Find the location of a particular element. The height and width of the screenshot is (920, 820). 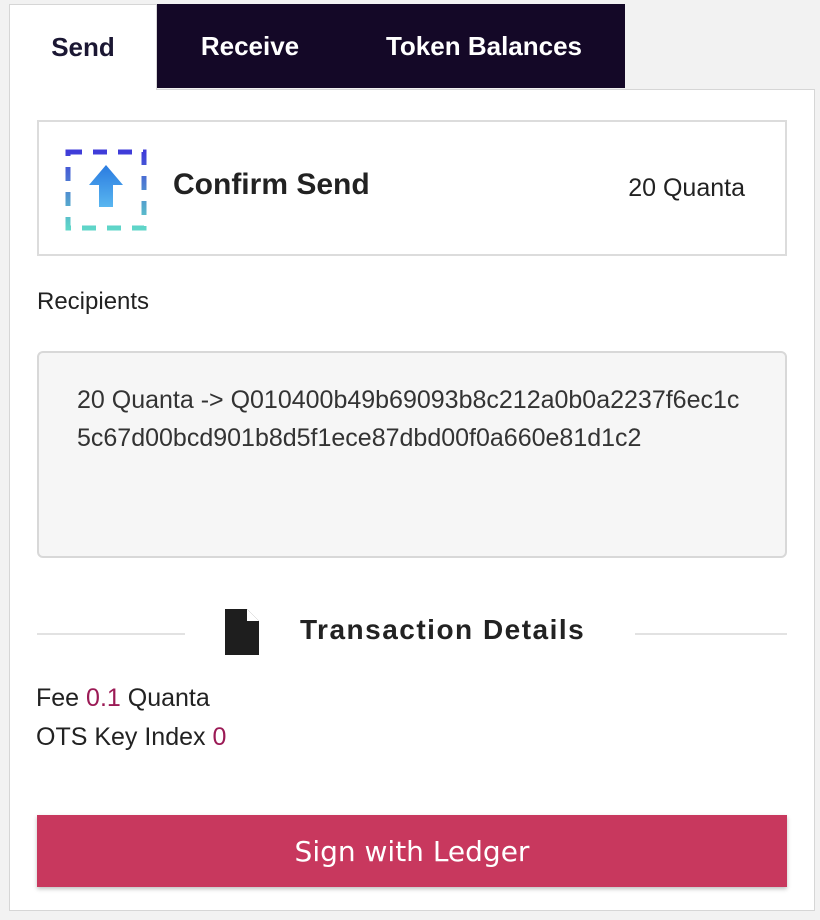

confirm-send-card: Confirm Send 20 Quanta is located at coordinates (412, 188).